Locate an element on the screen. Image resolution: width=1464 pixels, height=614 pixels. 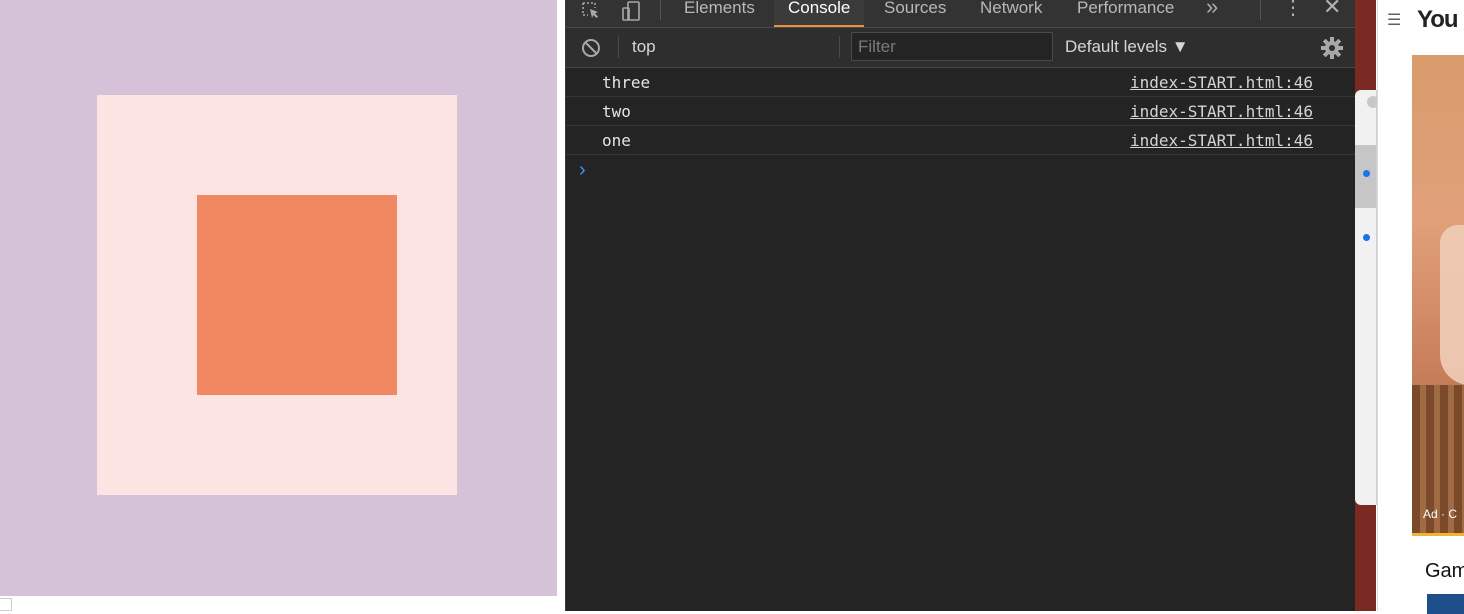
context-selector: top ▼ is located at coordinates (757, 47).